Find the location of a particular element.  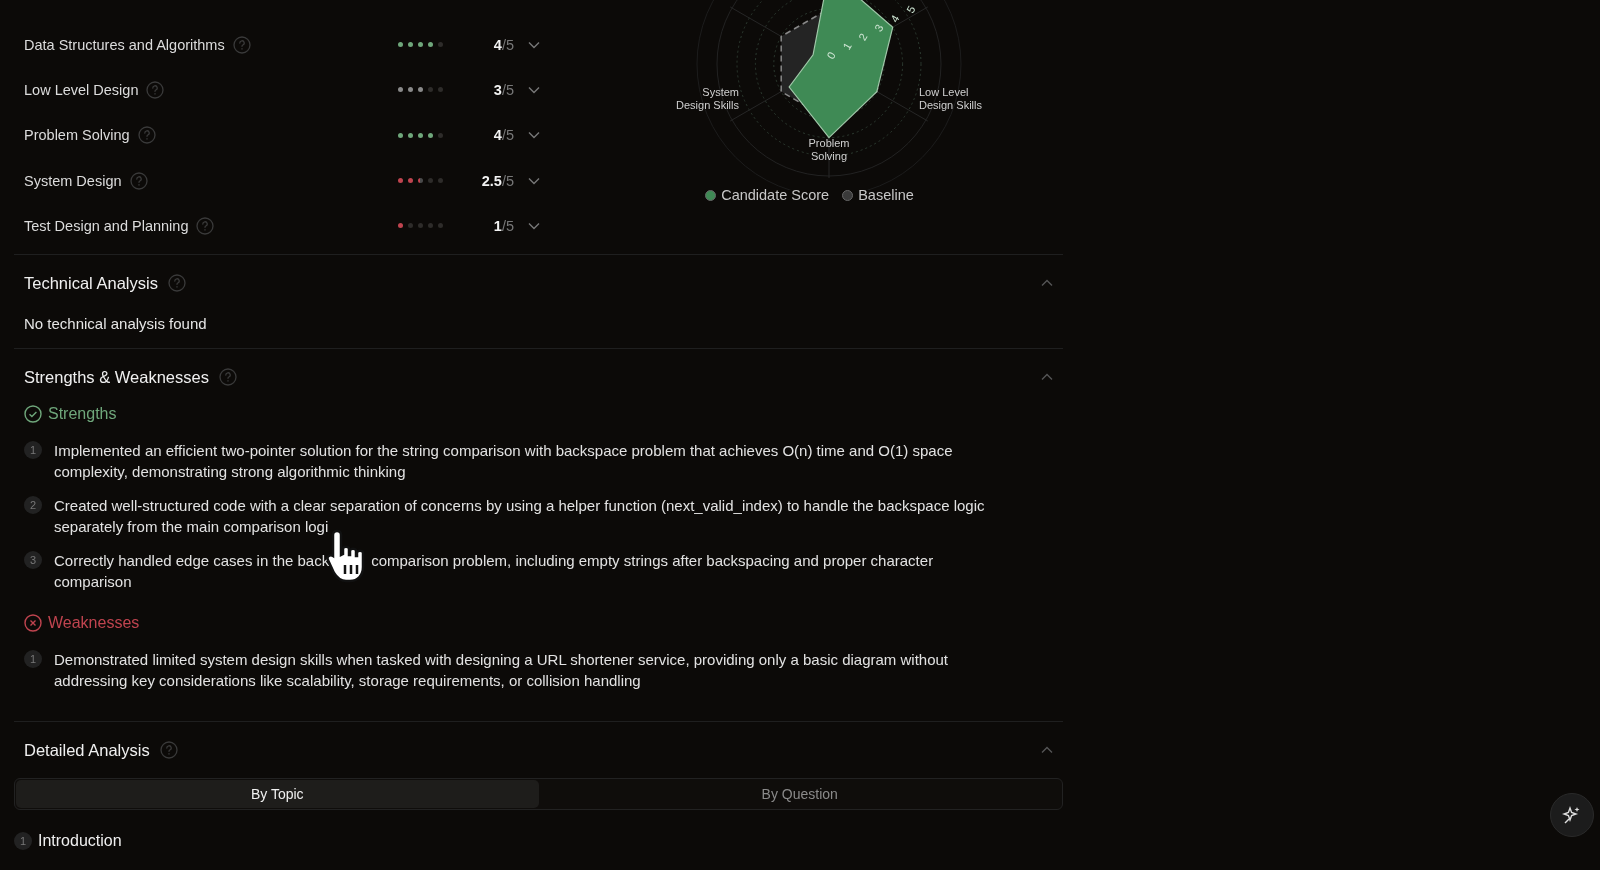

topic-number: 1 is located at coordinates (23, 841).